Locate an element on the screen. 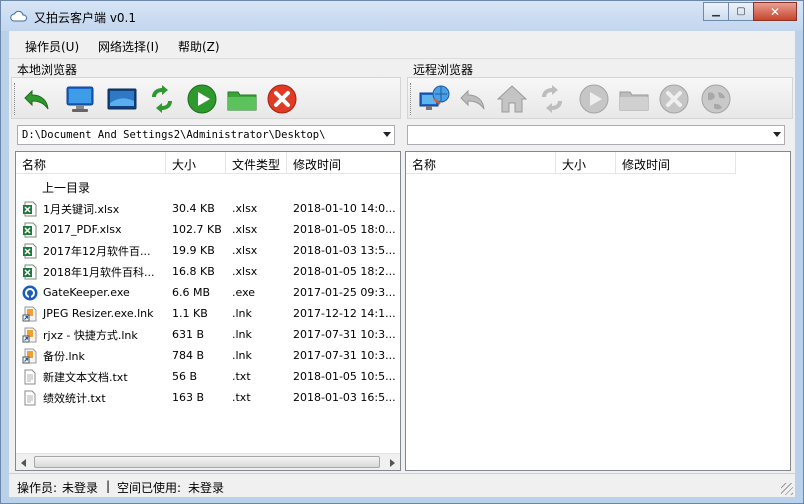 The image size is (804, 504). title-bar: 又拍云客户端 v0.1 ▁ ▢ ✕ is located at coordinates (402, 16).